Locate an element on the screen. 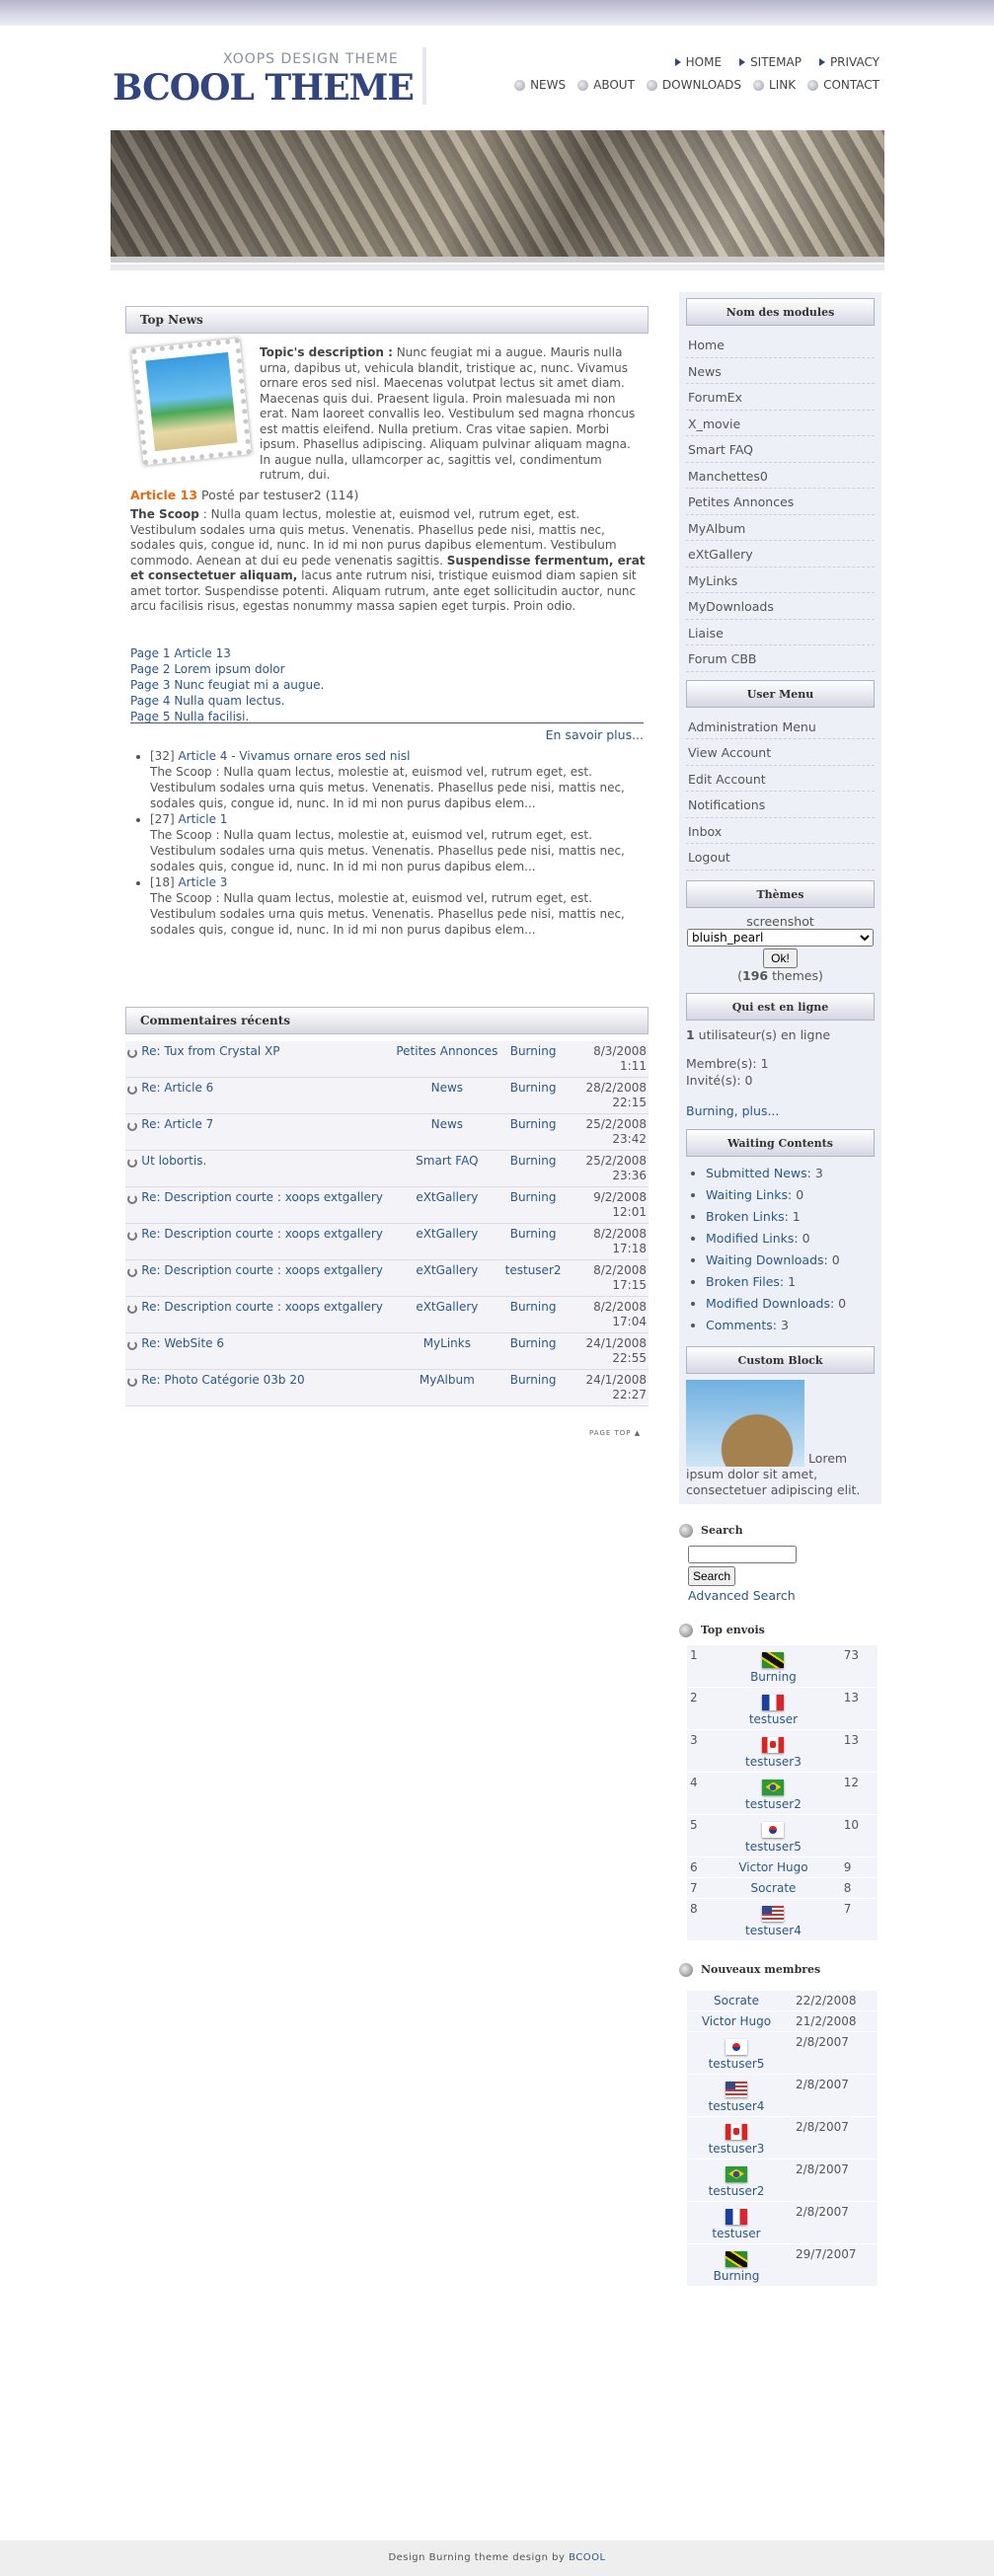 Image resolution: width=994 pixels, height=2576 pixels. article-link: Article 1 is located at coordinates (202, 819).